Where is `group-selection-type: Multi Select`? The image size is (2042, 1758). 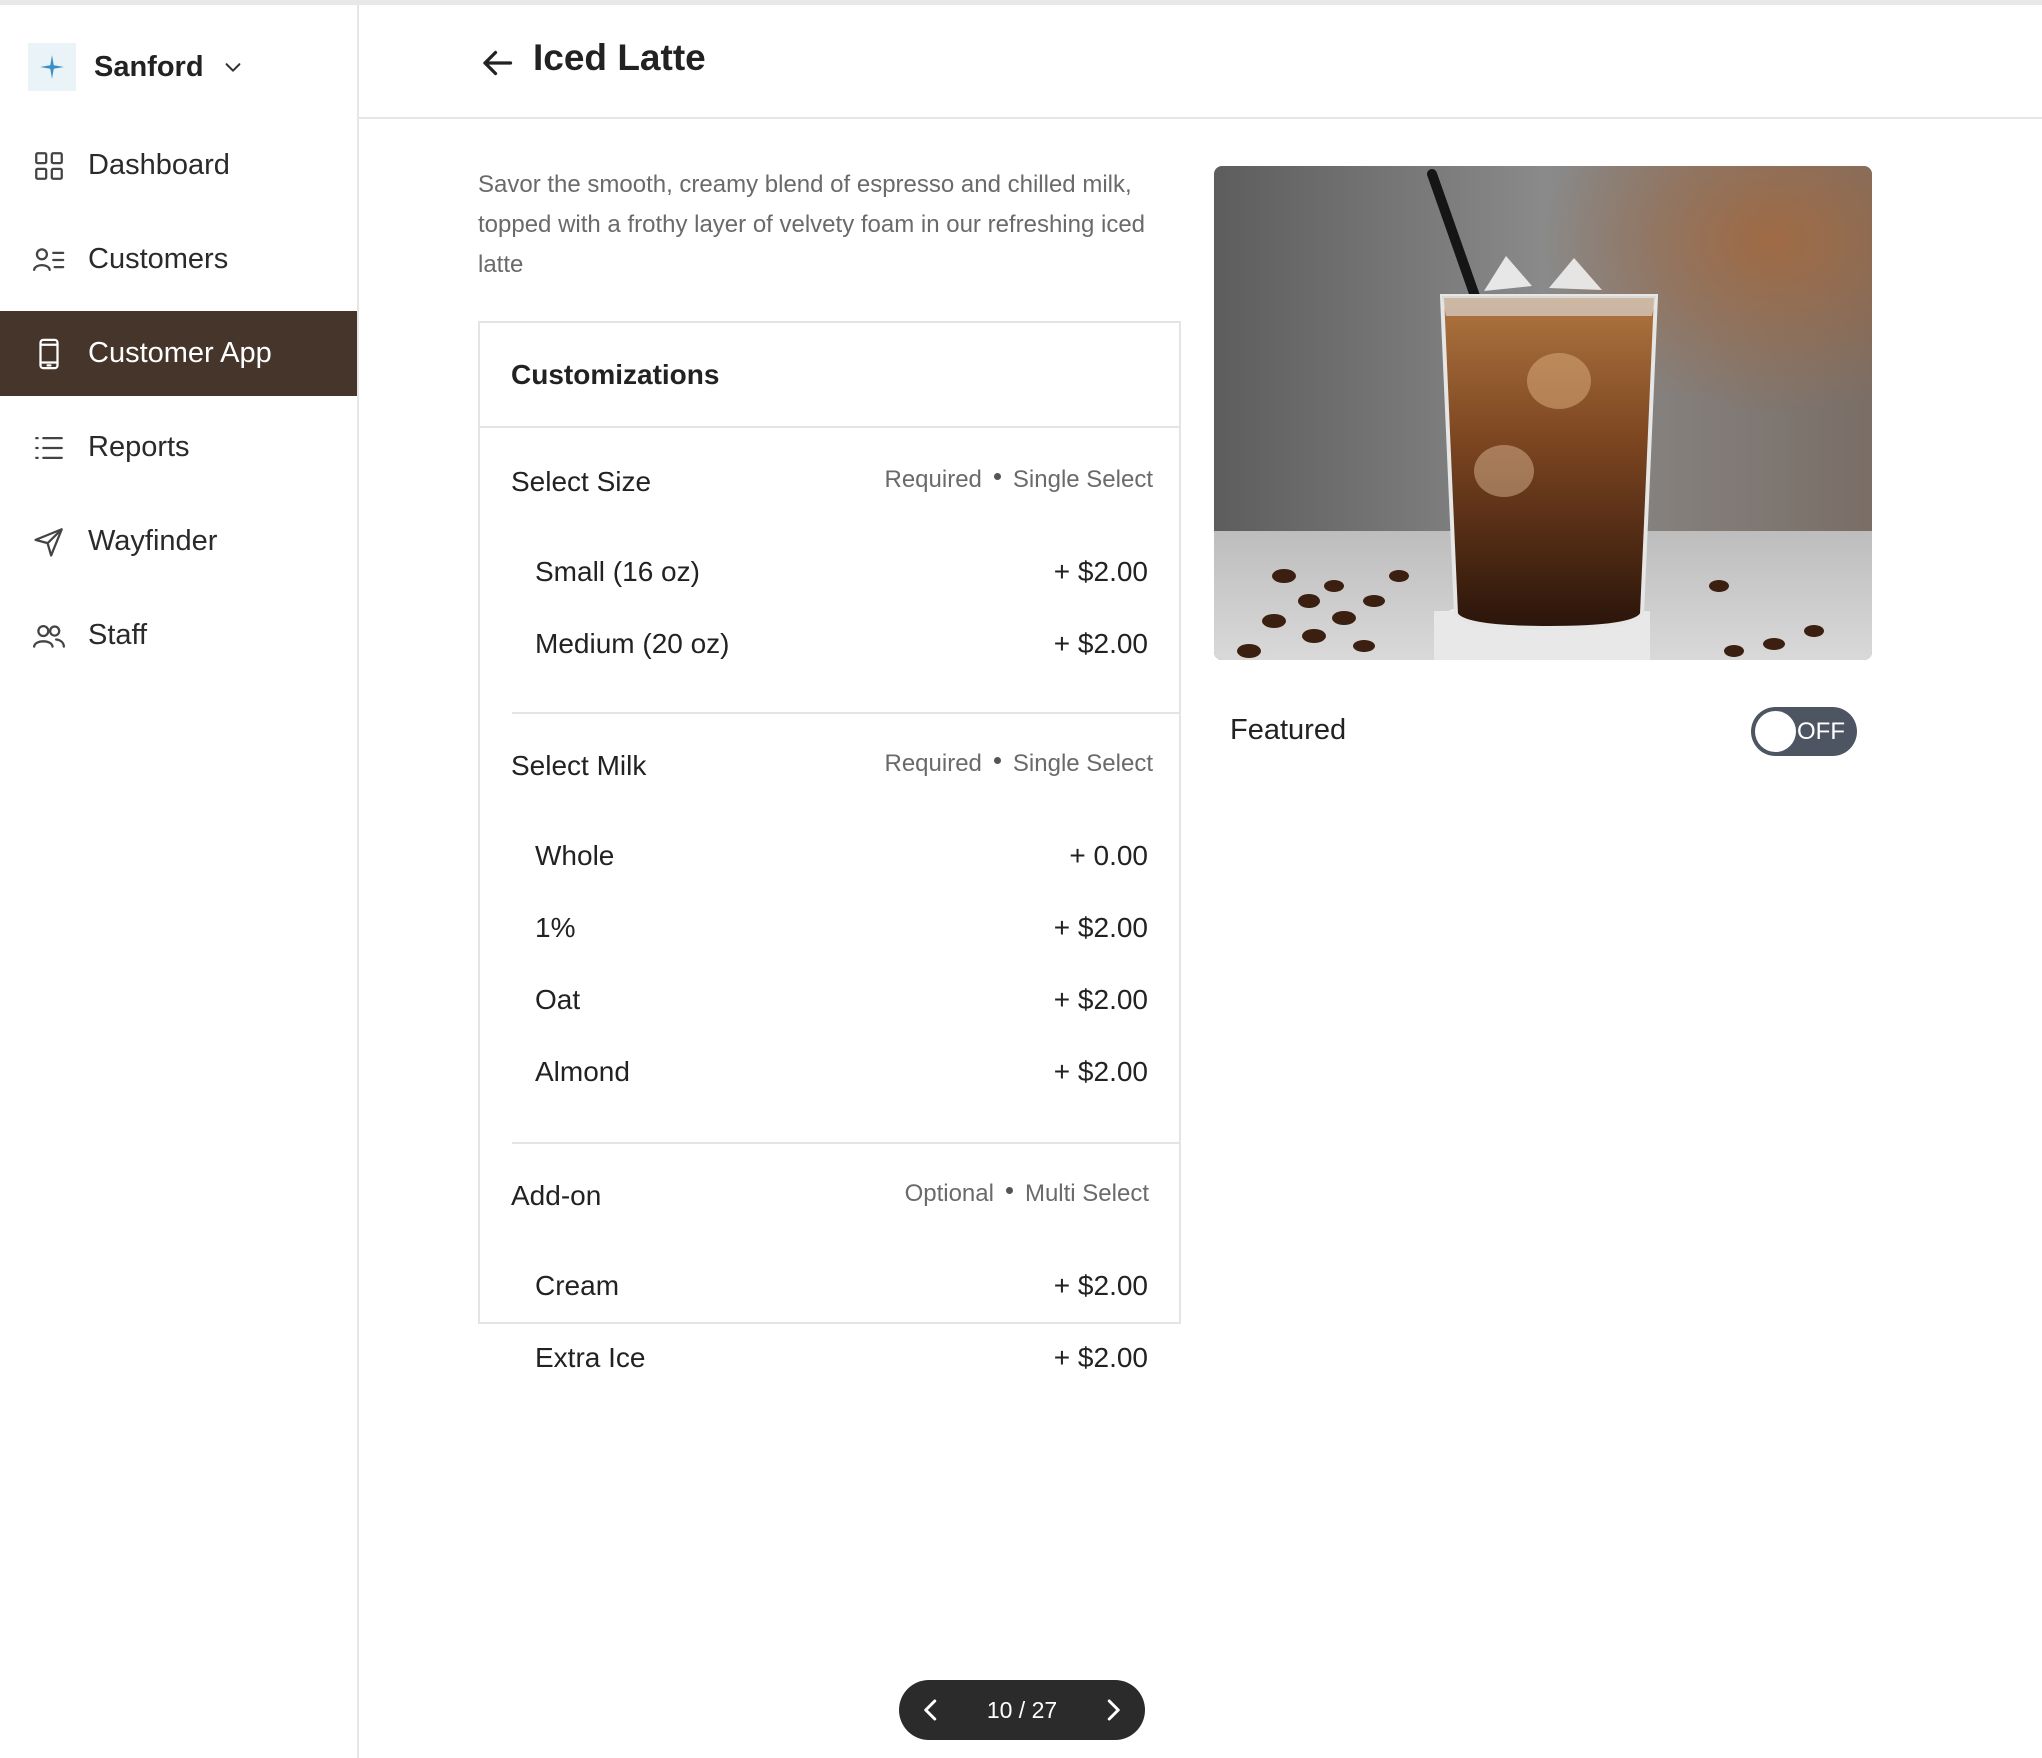 group-selection-type: Multi Select is located at coordinates (1086, 1193).